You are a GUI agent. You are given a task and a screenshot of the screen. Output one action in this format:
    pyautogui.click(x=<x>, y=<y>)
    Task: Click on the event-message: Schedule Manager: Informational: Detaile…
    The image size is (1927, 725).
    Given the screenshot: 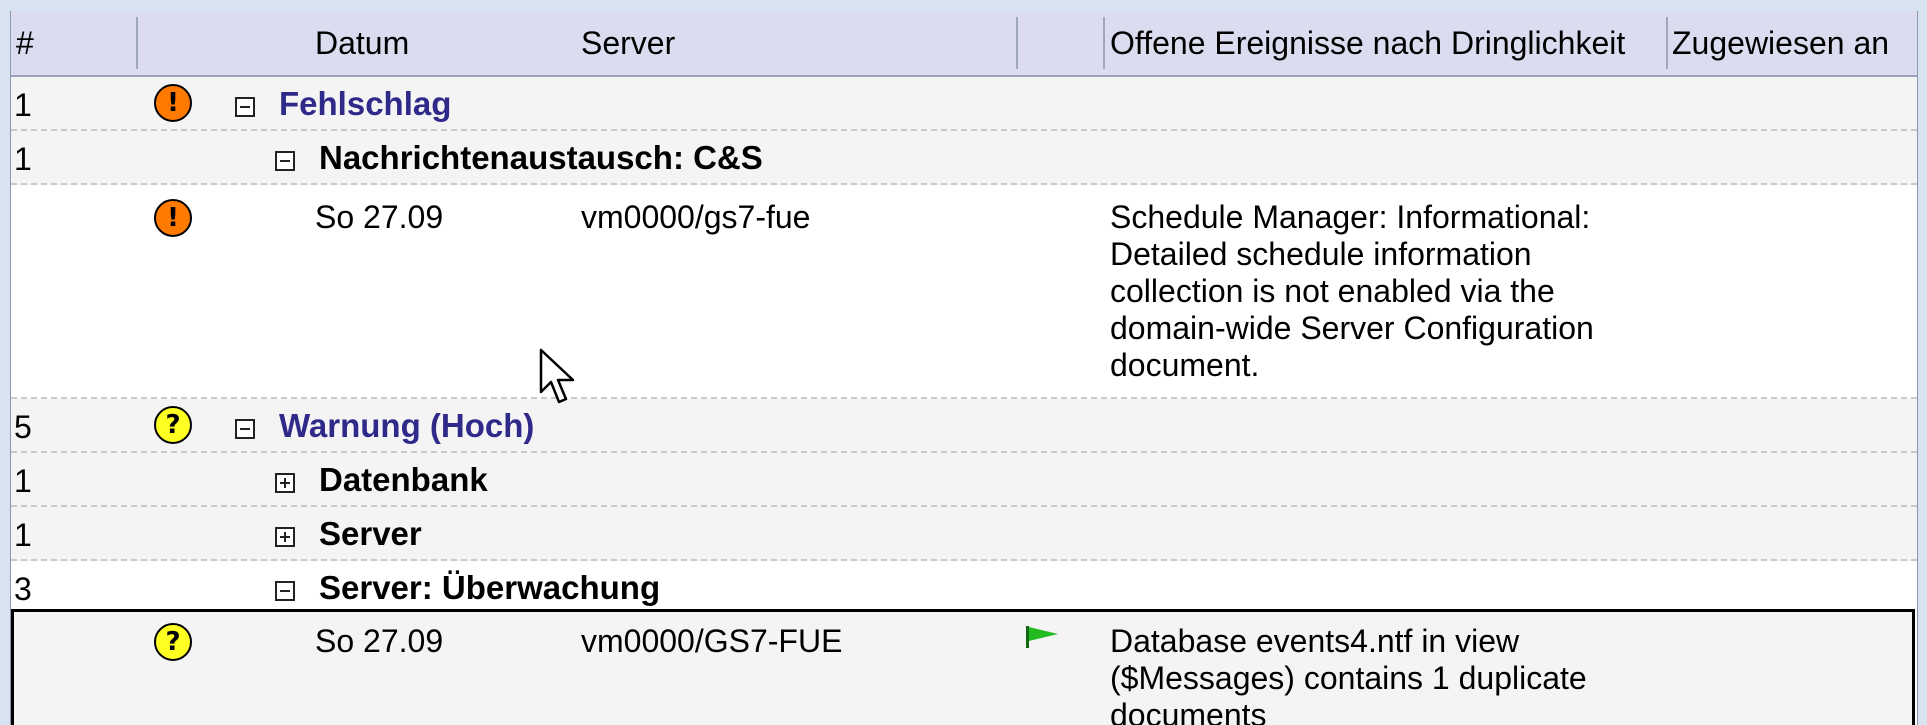 What is the action you would take?
    pyautogui.click(x=1352, y=291)
    